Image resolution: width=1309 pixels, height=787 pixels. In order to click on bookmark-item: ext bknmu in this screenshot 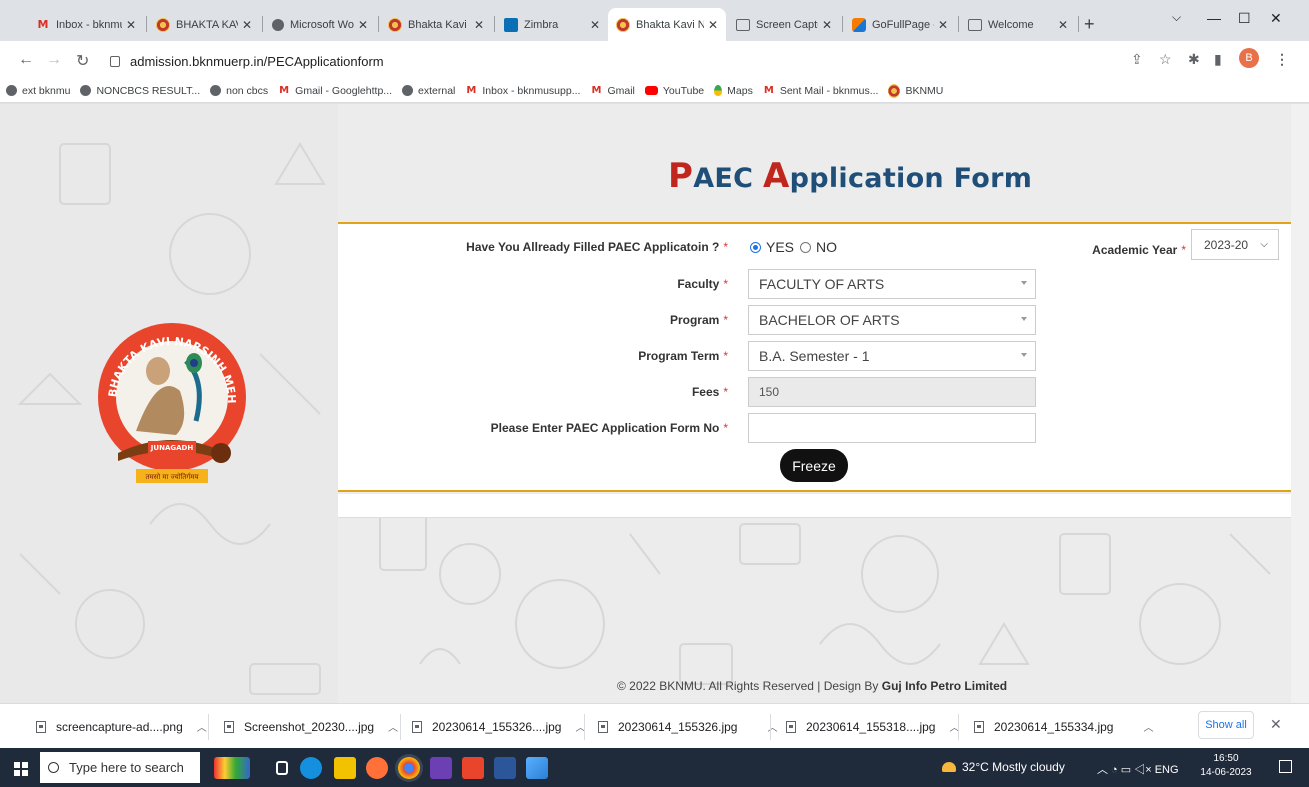, I will do `click(38, 91)`.